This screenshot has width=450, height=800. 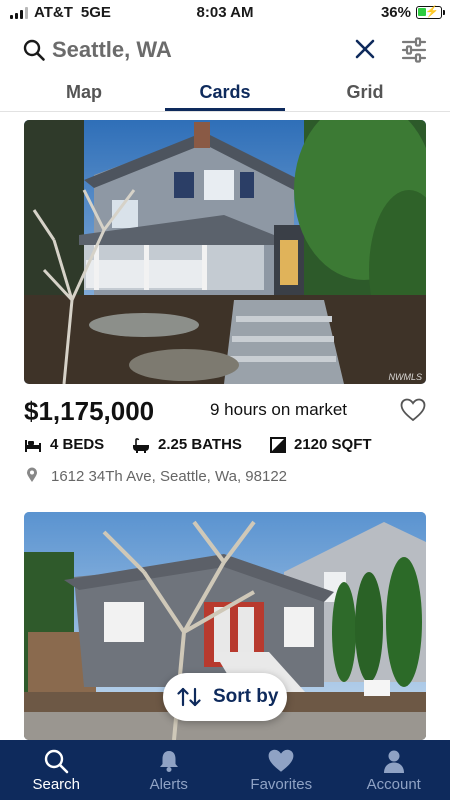 What do you see at coordinates (189, 697) in the screenshot?
I see `sort-arrows-icon` at bounding box center [189, 697].